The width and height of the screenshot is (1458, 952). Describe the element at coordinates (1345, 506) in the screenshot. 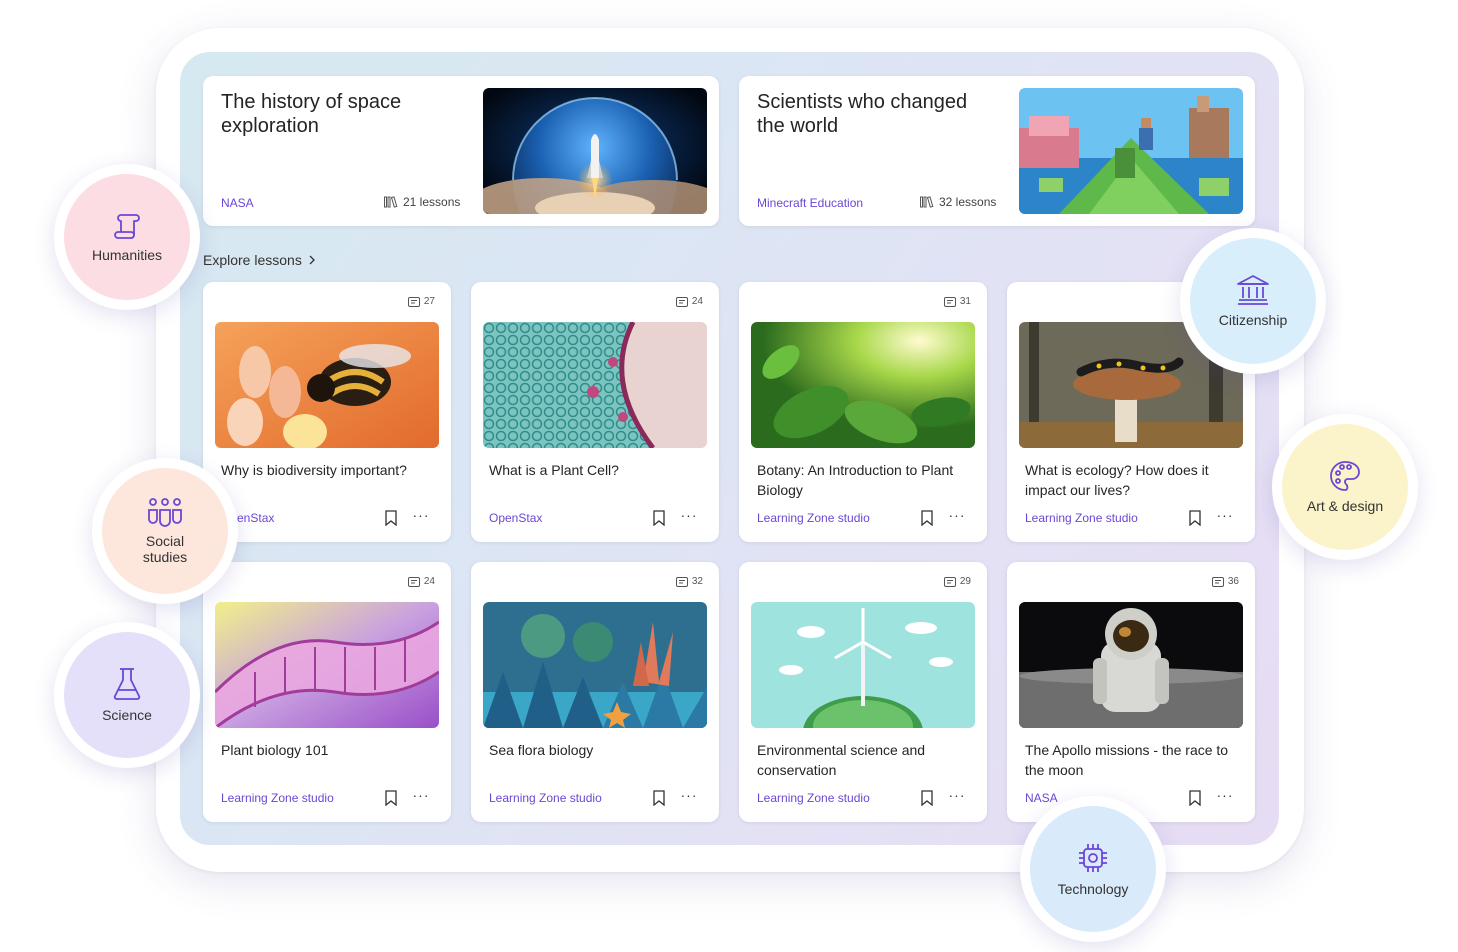

I see `subject-label: Art & design` at that location.